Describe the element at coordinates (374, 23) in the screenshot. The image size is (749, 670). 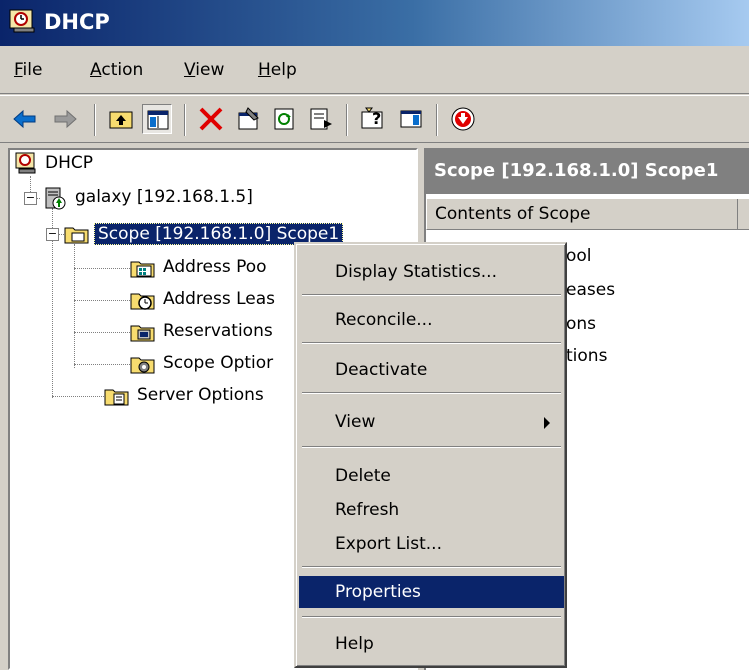
I see `title-bar: DHCP` at that location.